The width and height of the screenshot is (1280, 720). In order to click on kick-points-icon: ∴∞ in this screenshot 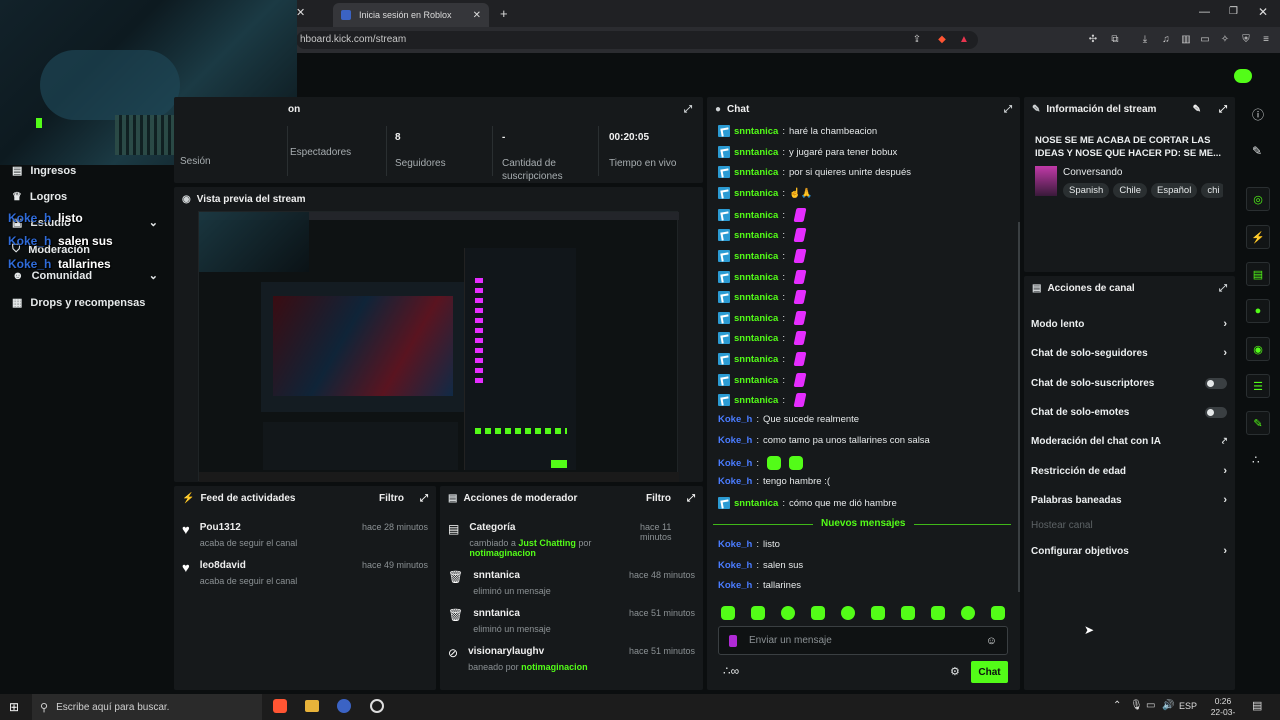, I will do `click(731, 671)`.